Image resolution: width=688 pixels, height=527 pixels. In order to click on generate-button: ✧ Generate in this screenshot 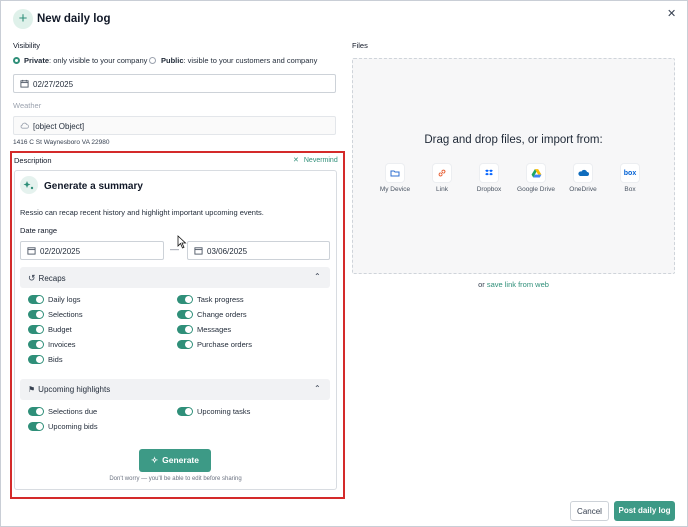, I will do `click(175, 460)`.